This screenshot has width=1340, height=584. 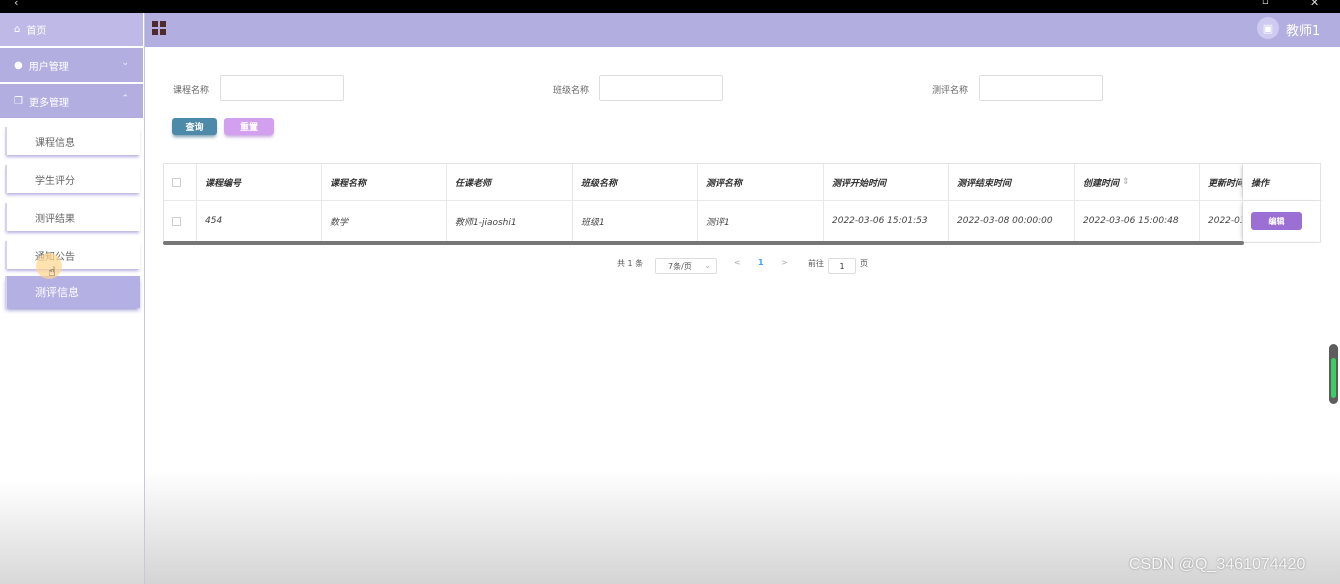 What do you see at coordinates (55, 219) in the screenshot?
I see `sidebar-item-label: 测评结果` at bounding box center [55, 219].